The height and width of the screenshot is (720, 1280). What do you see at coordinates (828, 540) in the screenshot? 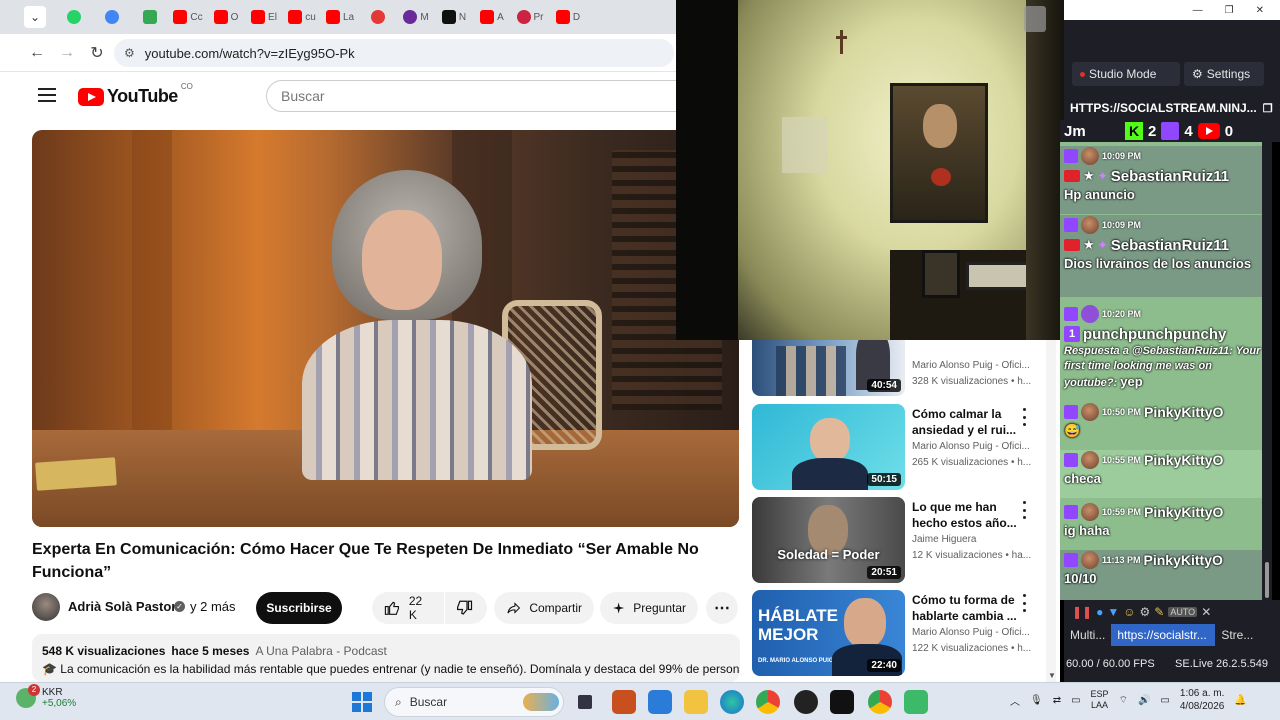
I see `video-thumbnail: Soledad = Poder 20:51` at bounding box center [828, 540].